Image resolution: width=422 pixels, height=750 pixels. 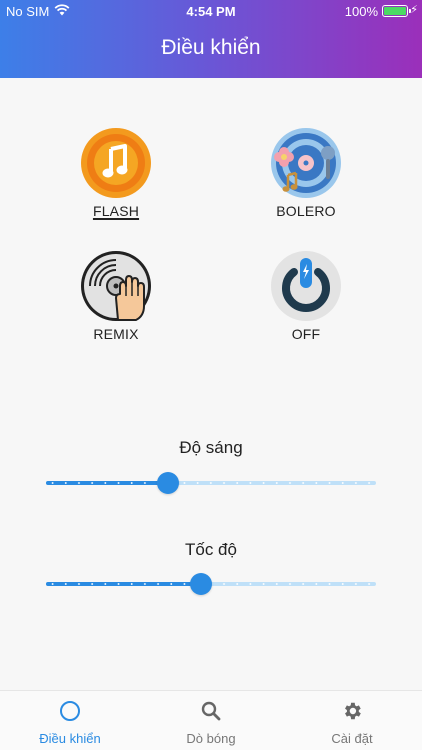 I want to click on mode-bolero-button: BOLERO, so click(x=306, y=173).